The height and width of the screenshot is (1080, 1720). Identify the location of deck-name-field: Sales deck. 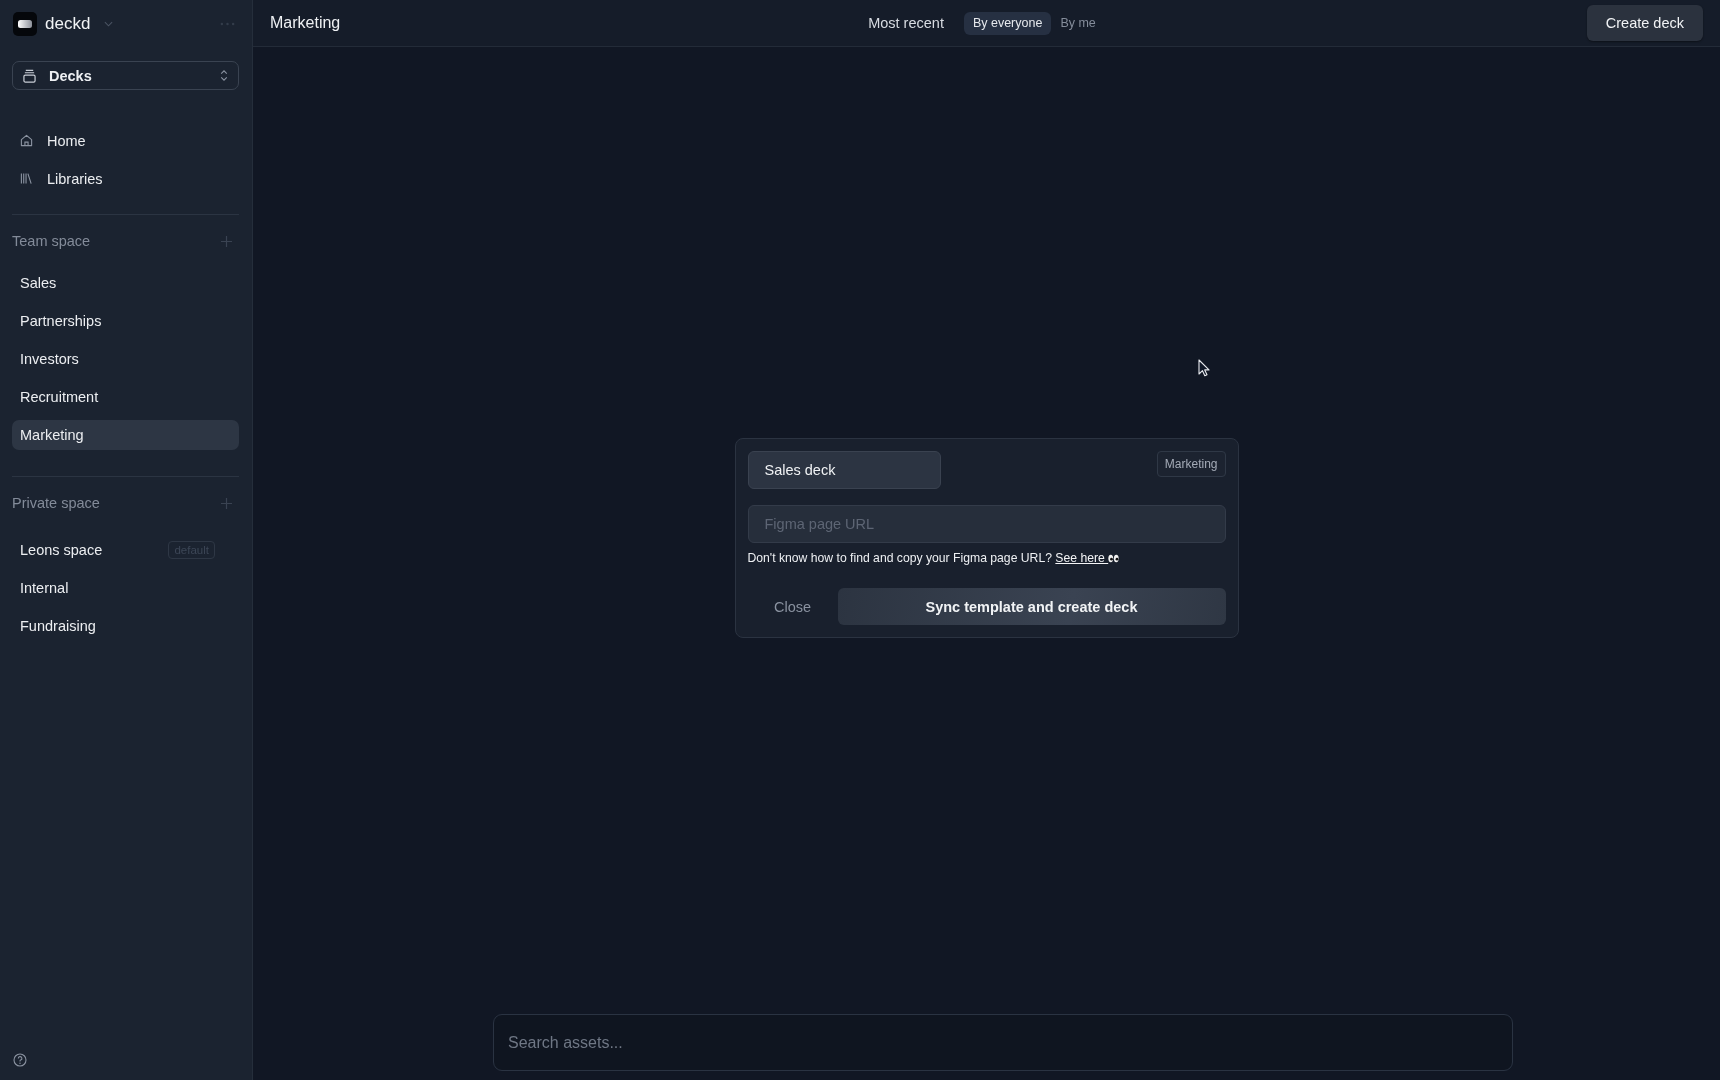
(844, 470).